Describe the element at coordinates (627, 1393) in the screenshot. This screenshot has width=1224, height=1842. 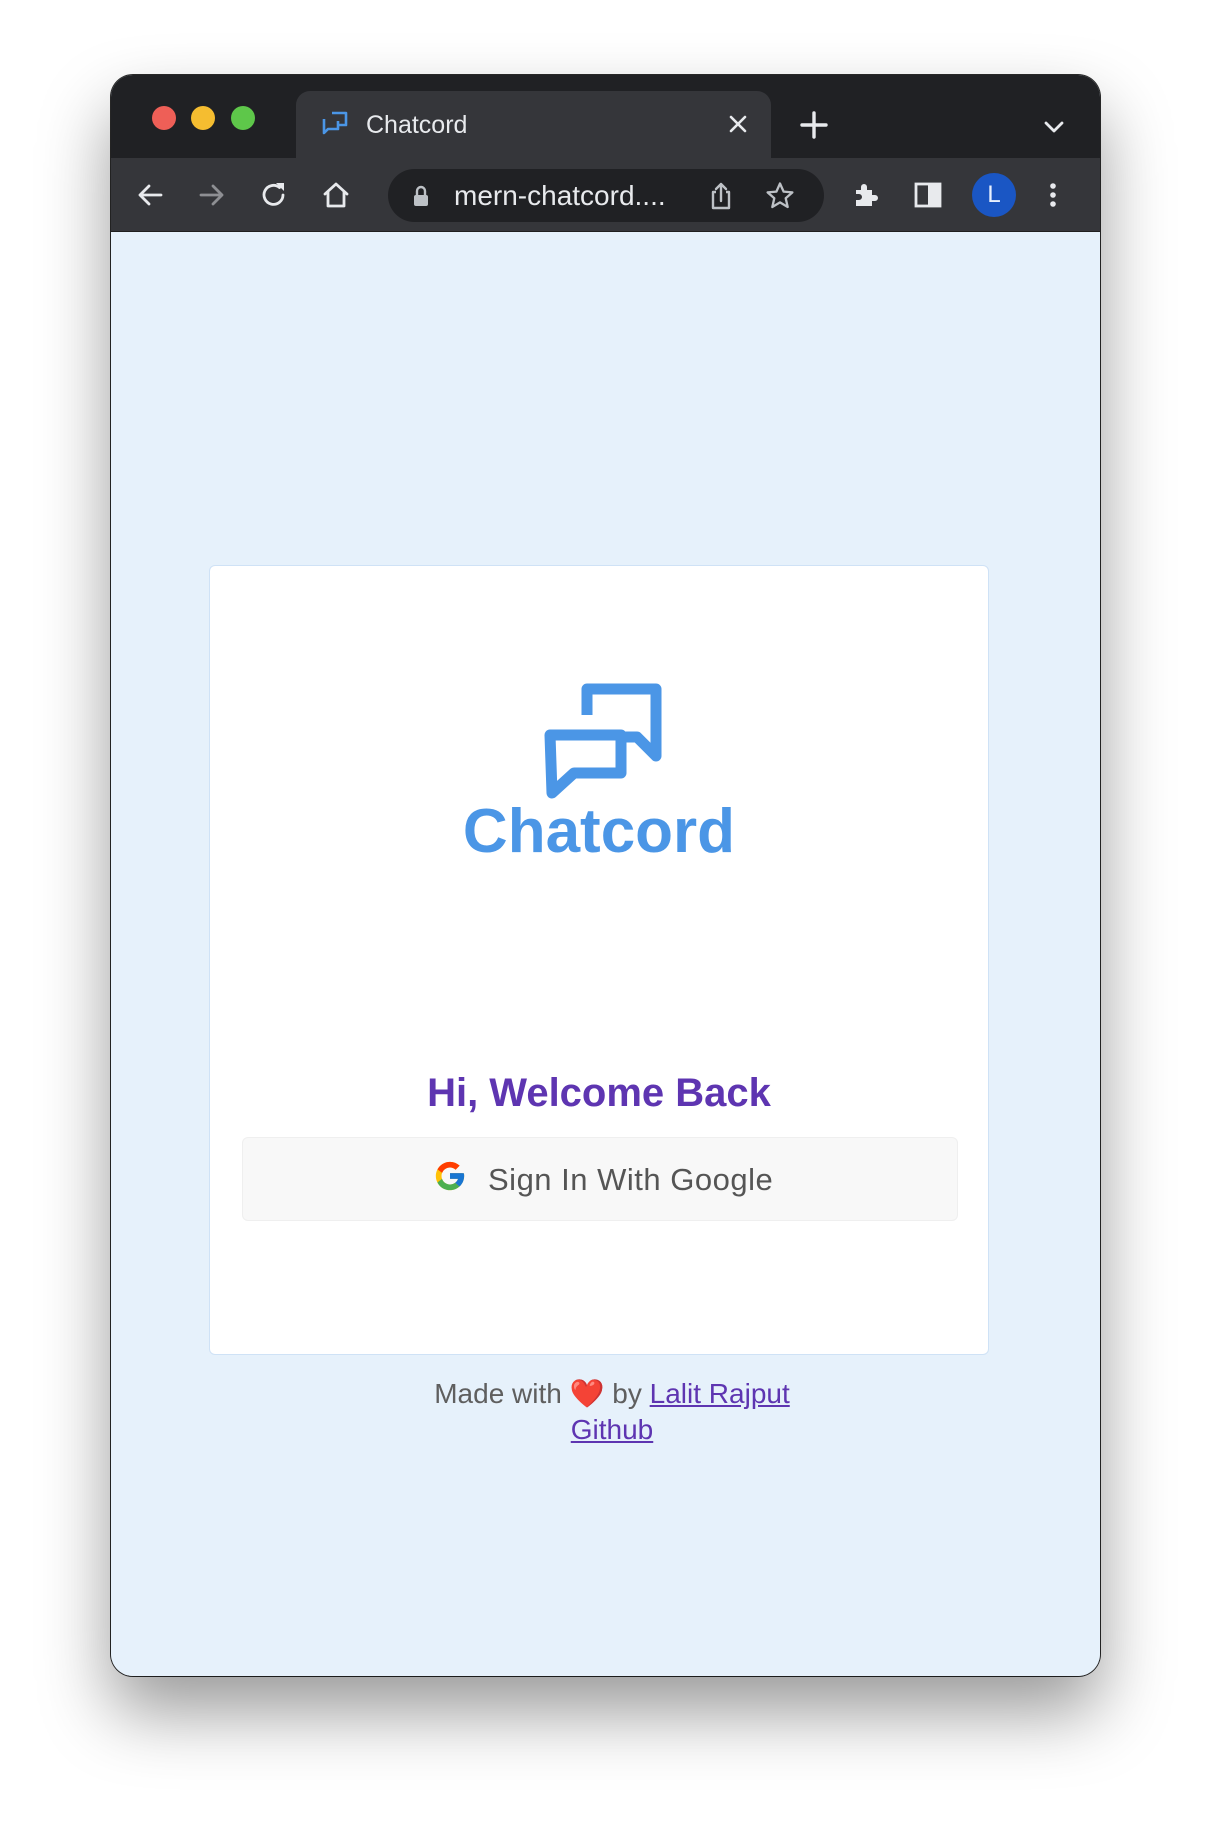
I see `by-text: by` at that location.